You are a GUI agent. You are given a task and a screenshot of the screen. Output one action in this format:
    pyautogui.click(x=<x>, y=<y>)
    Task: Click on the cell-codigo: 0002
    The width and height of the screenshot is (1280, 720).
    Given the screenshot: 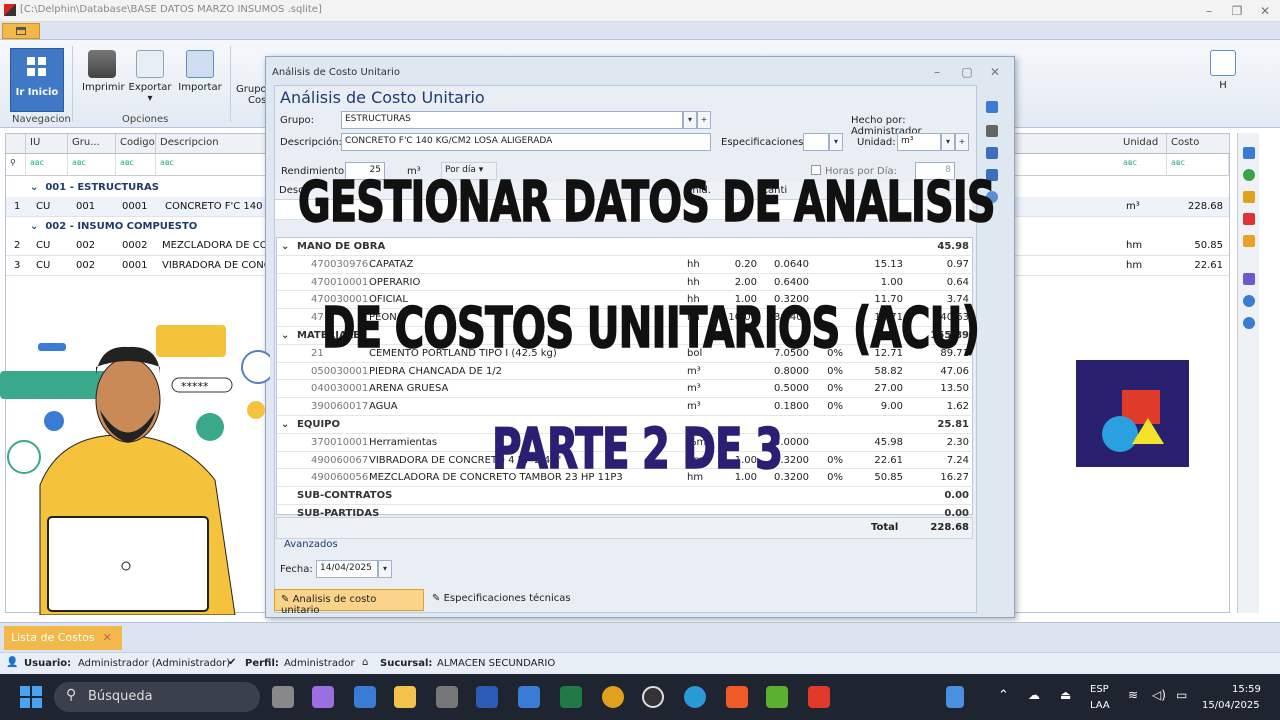 What is the action you would take?
    pyautogui.click(x=134, y=246)
    